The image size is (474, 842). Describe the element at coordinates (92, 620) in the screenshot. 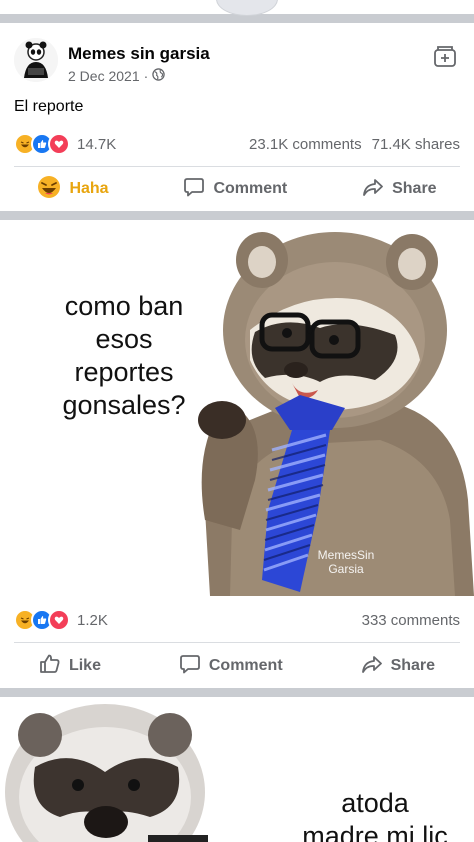

I see `reaction-count: 1.2K` at that location.